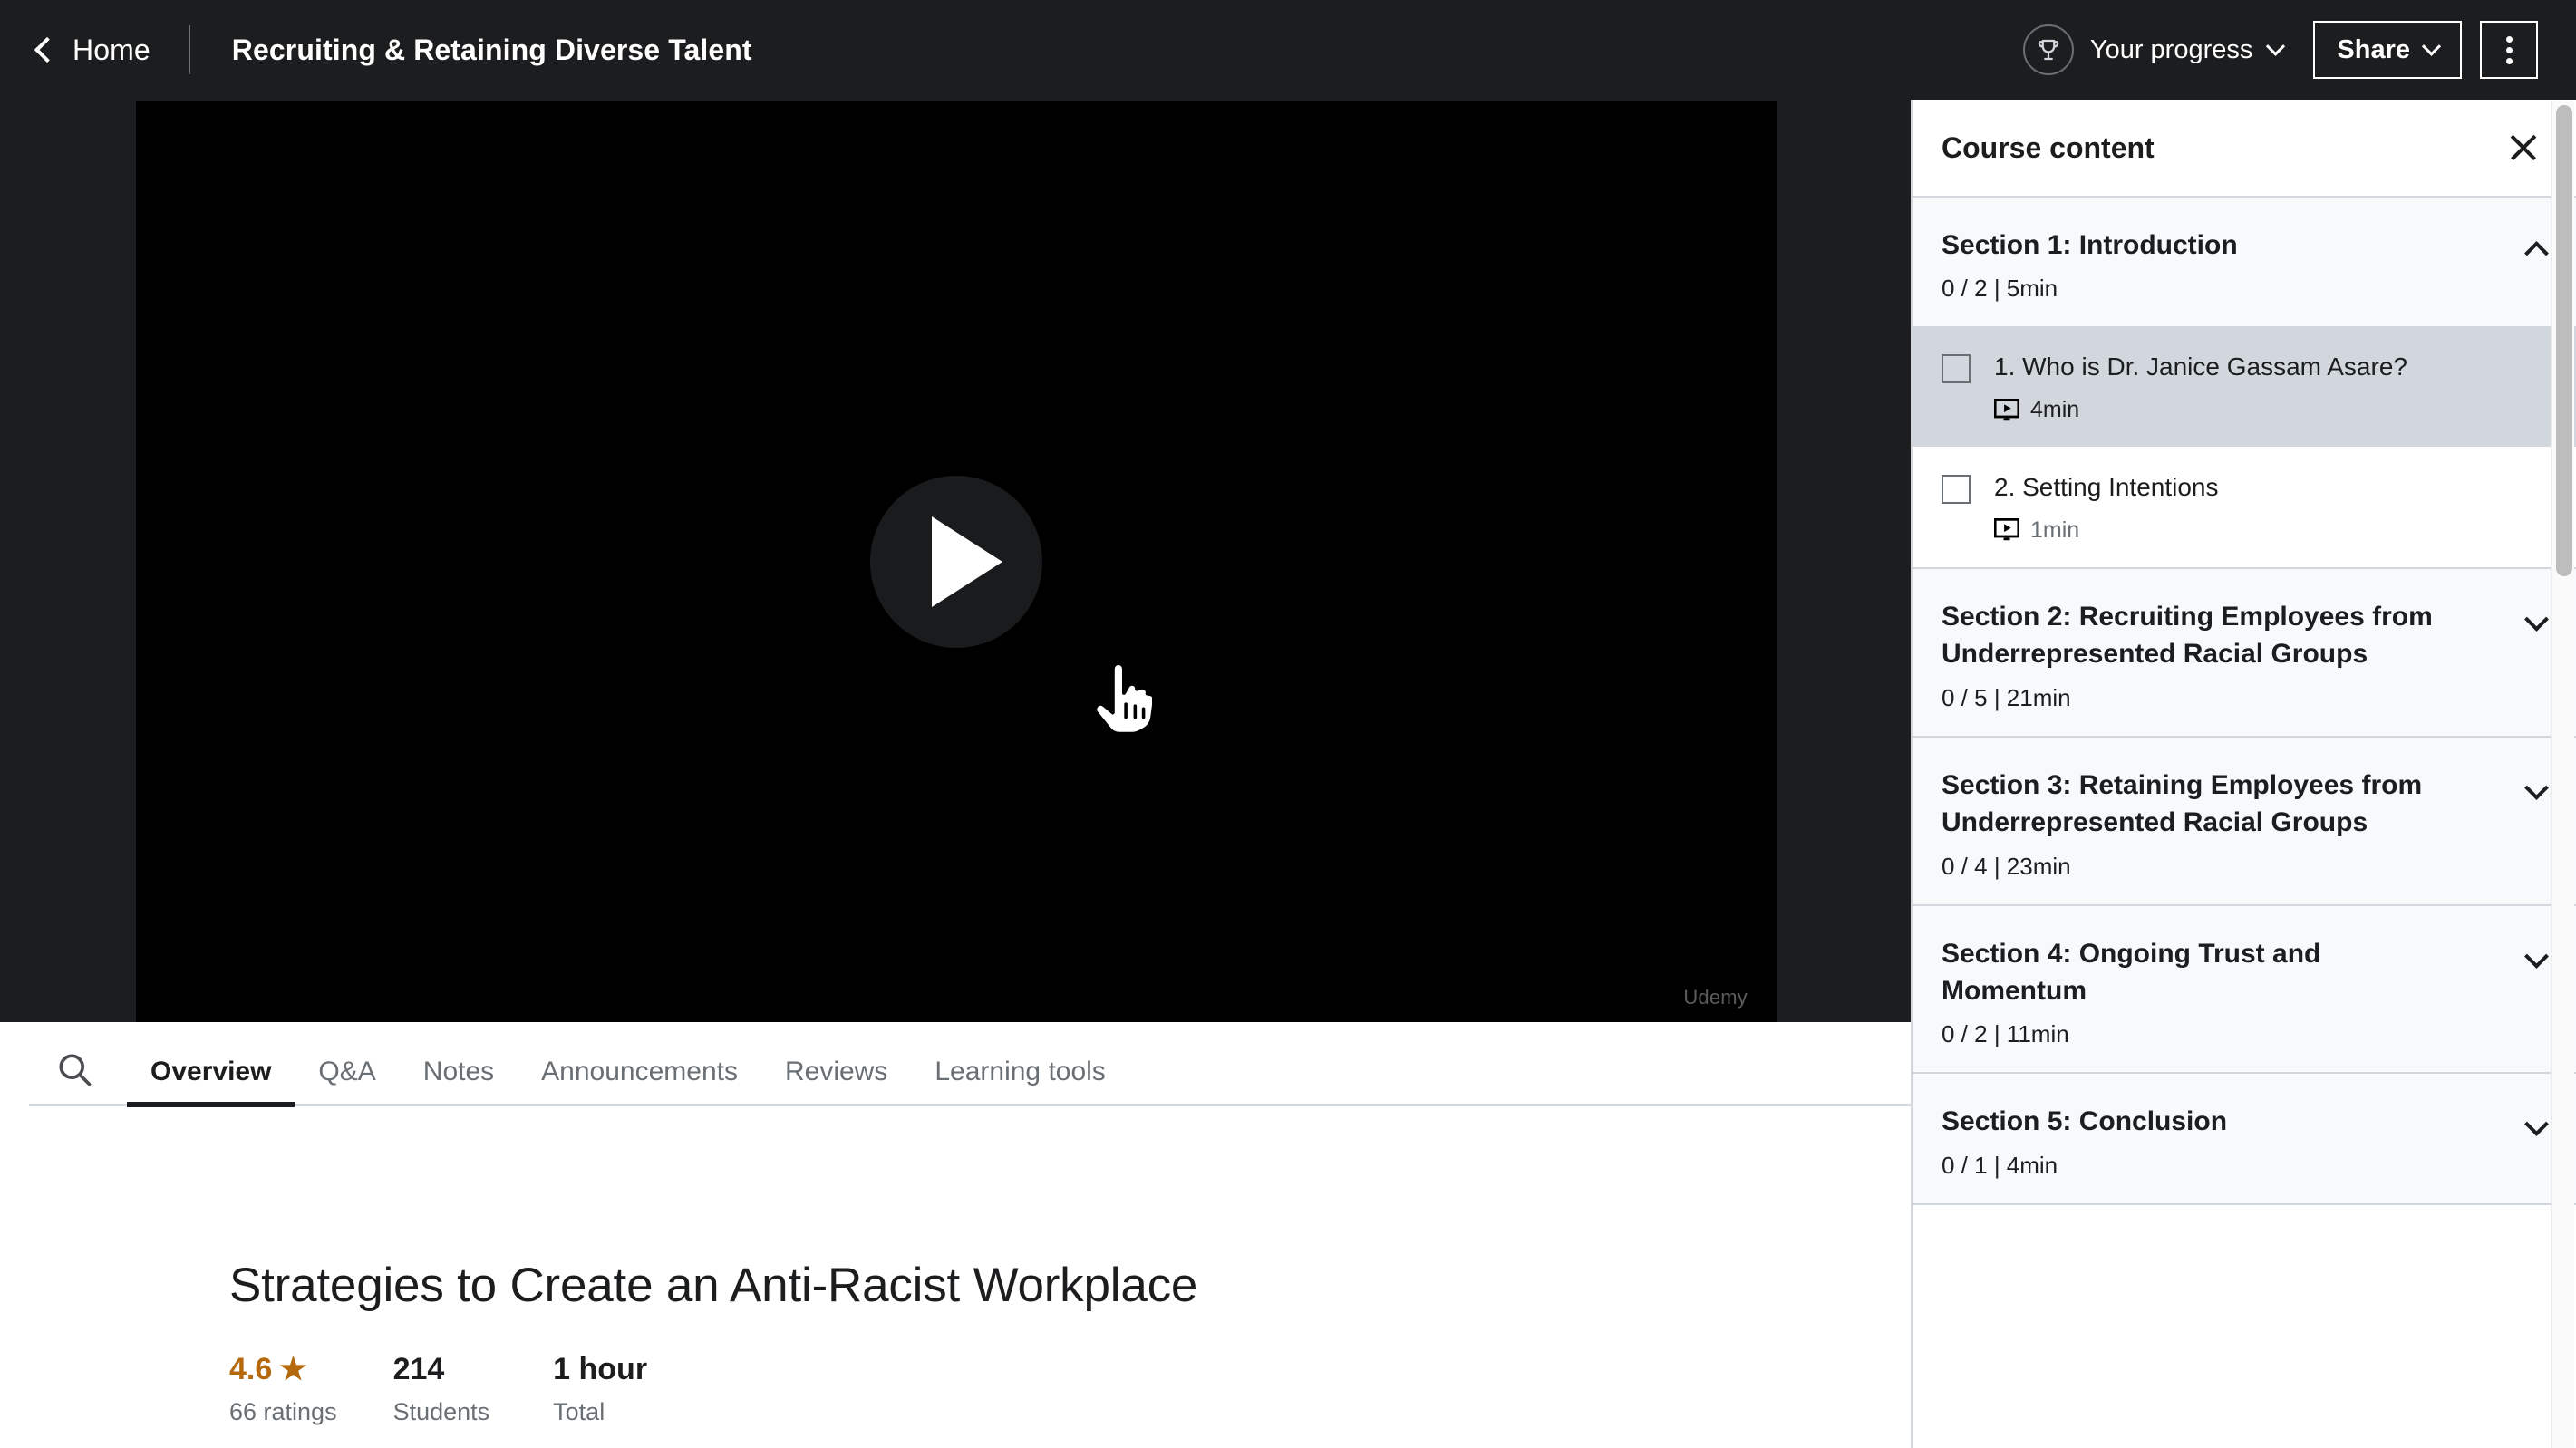 Image resolution: width=2576 pixels, height=1448 pixels. Describe the element at coordinates (2000, 289) in the screenshot. I see `section-meta: 0 / 2 | 5min` at that location.